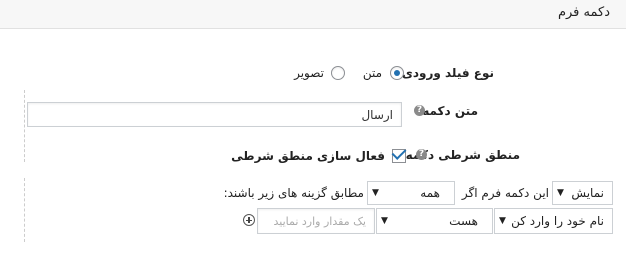 Image resolution: width=626 pixels, height=261 pixels. I want to click on radio-text-label: متن, so click(372, 73).